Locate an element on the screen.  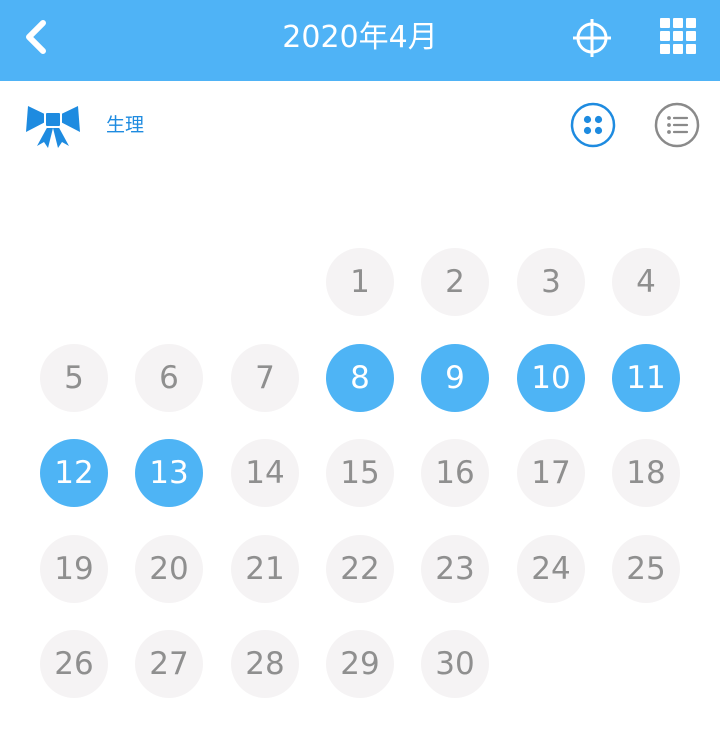
day-cell-15: 15 is located at coordinates (360, 473).